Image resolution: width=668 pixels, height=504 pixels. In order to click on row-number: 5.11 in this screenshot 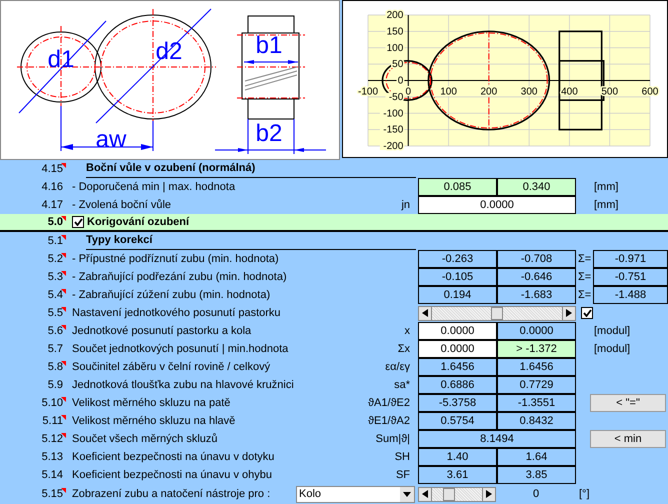, I will do `click(52, 421)`.